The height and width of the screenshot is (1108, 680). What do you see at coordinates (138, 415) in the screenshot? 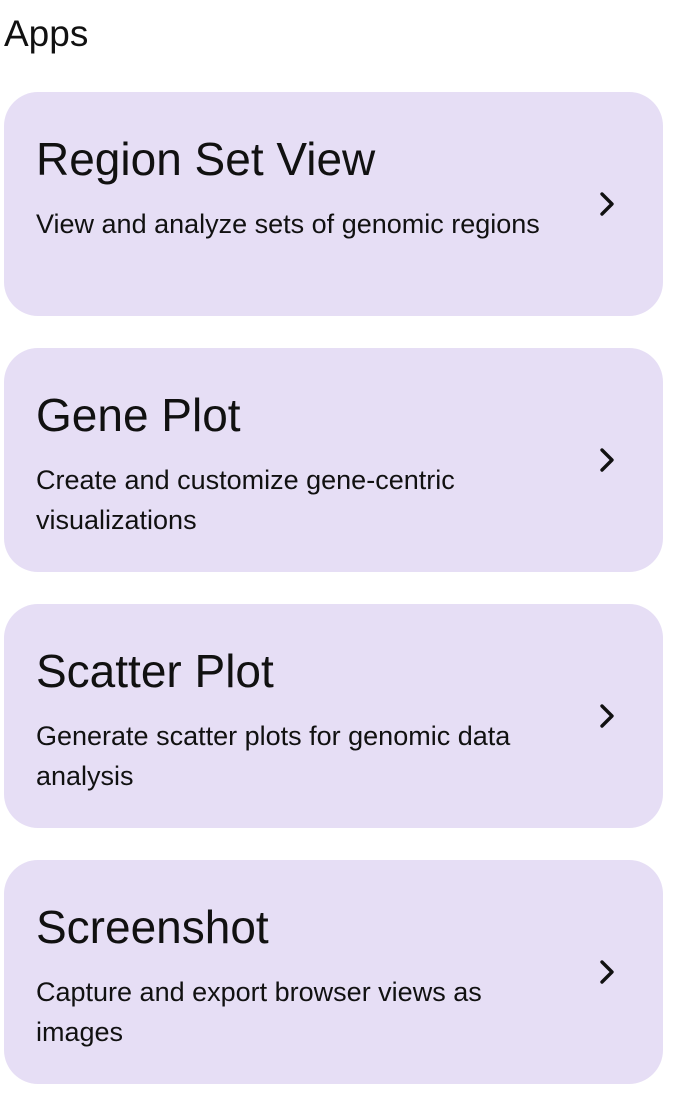
I see `app-card-title: Gene Plot` at bounding box center [138, 415].